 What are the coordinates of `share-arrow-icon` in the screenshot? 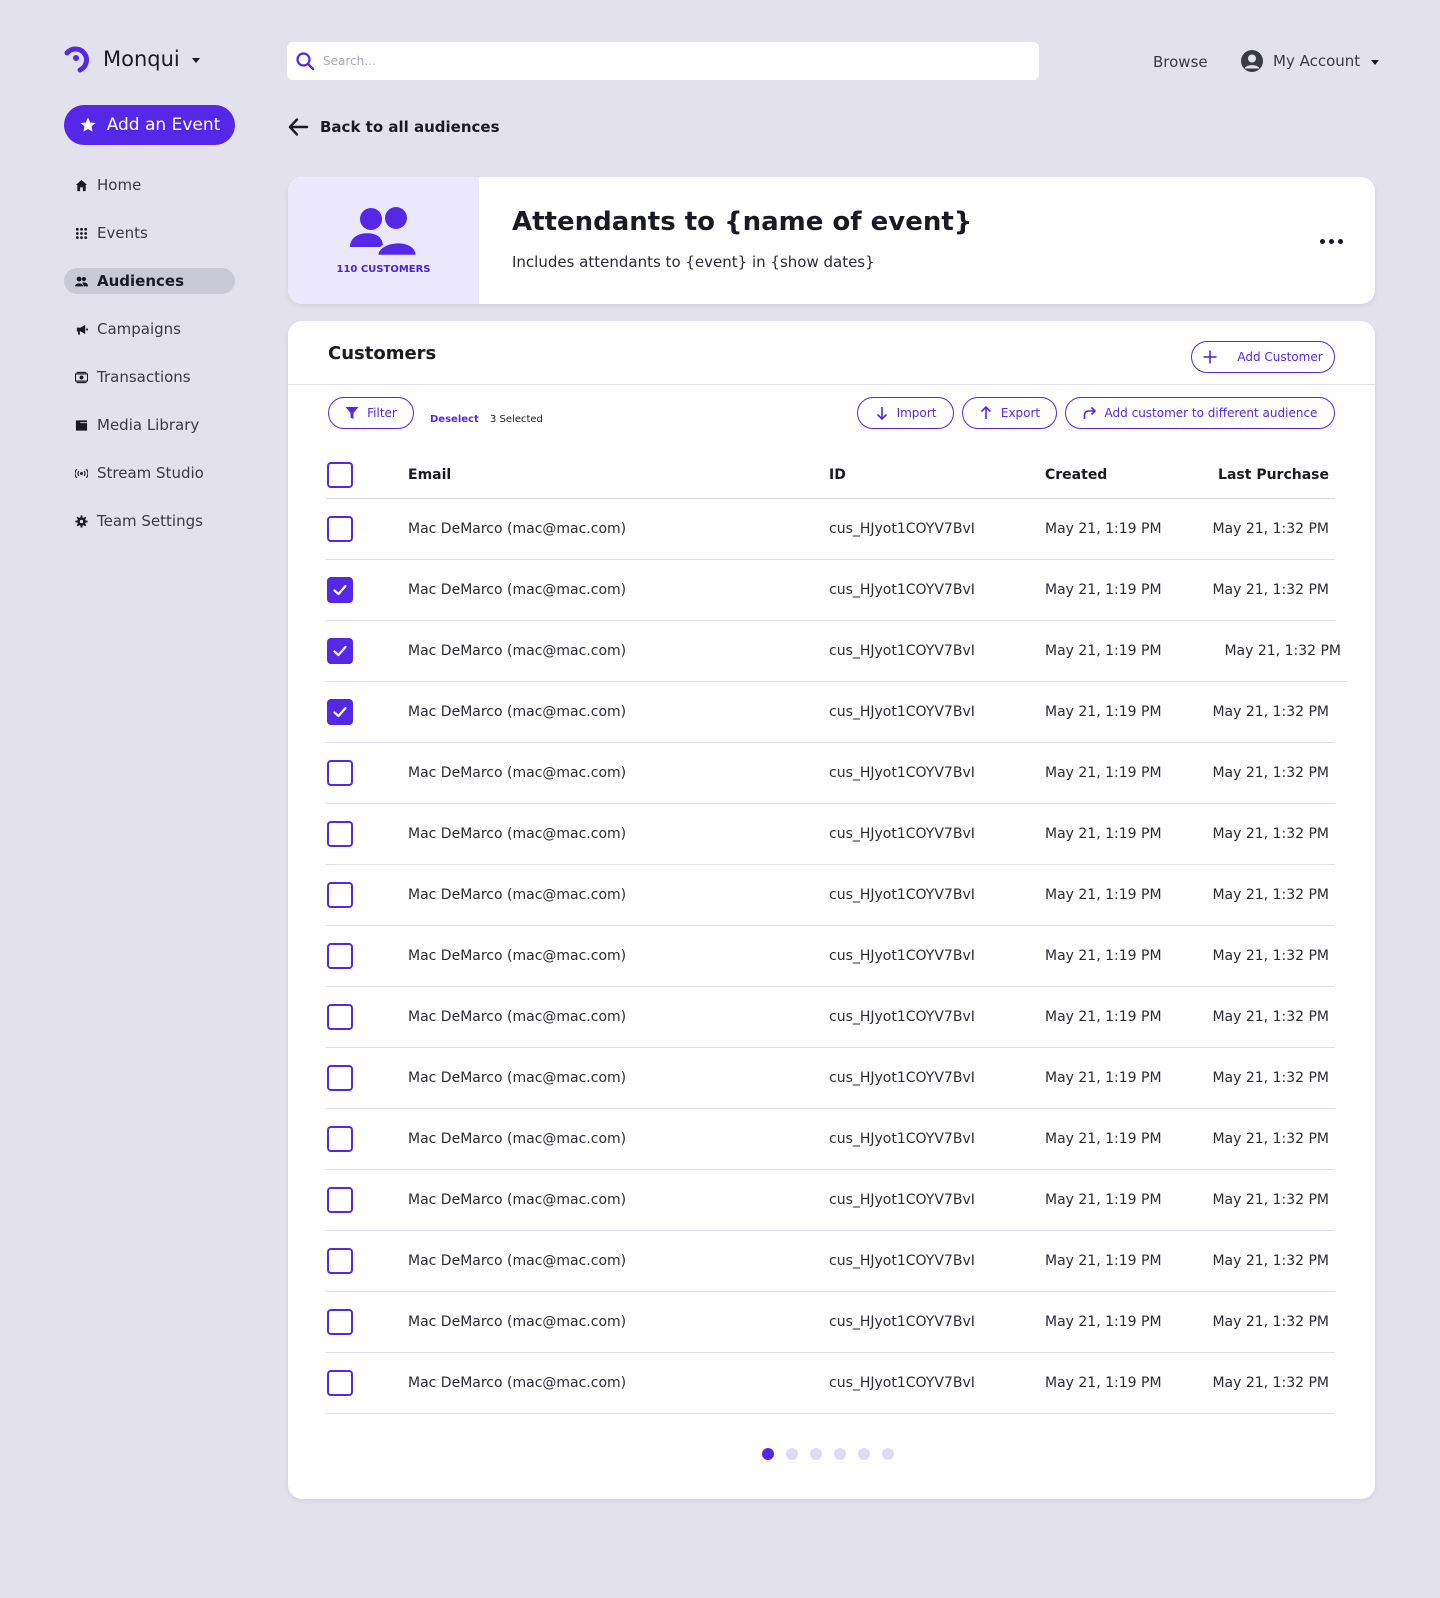 It's located at (1089, 412).